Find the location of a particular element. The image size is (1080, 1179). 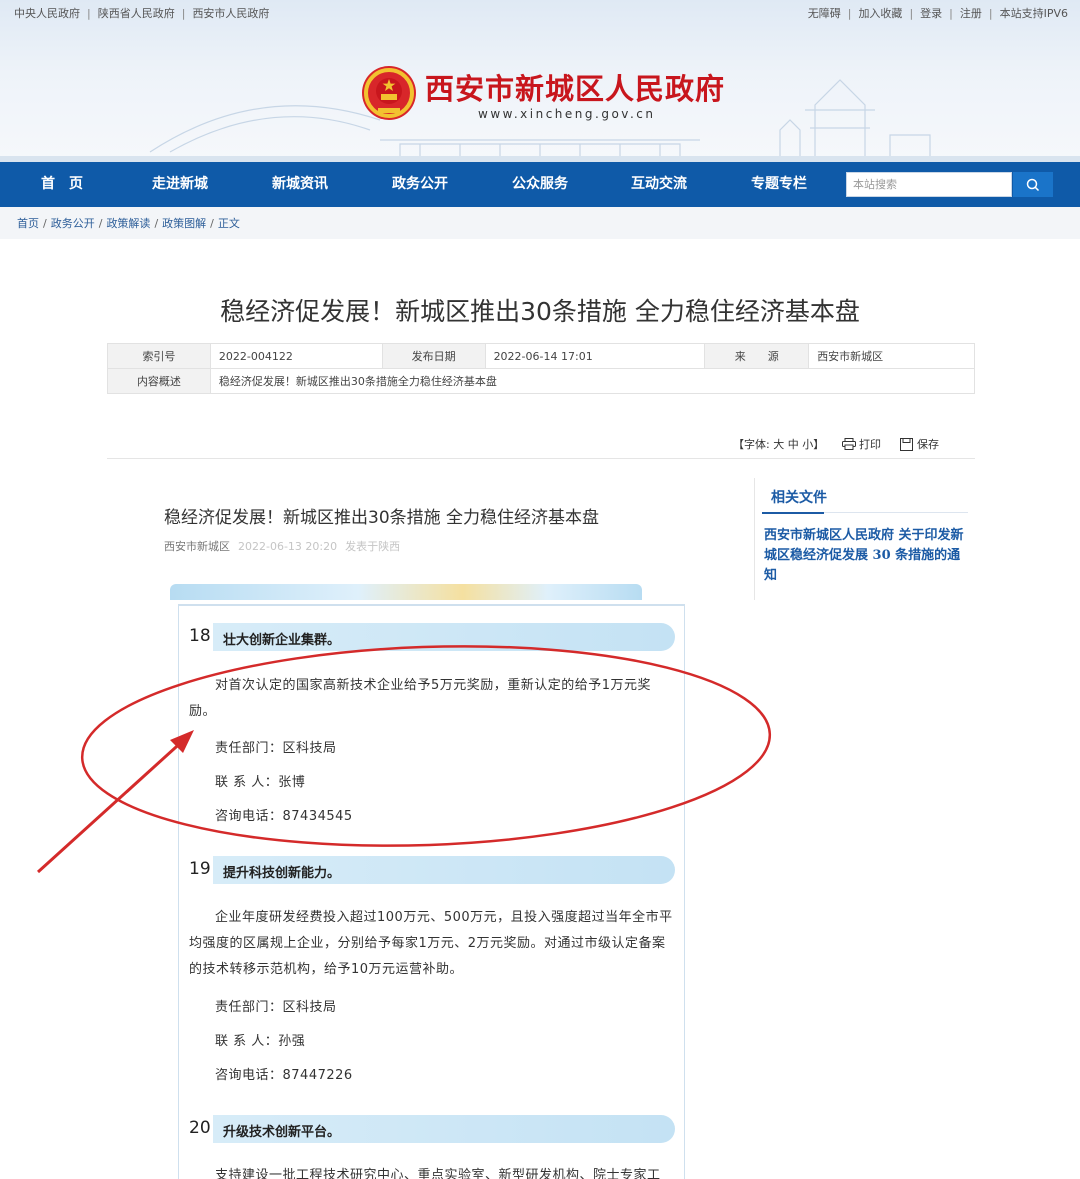

site-url: www.xincheng.gov.cn is located at coordinates (567, 114).